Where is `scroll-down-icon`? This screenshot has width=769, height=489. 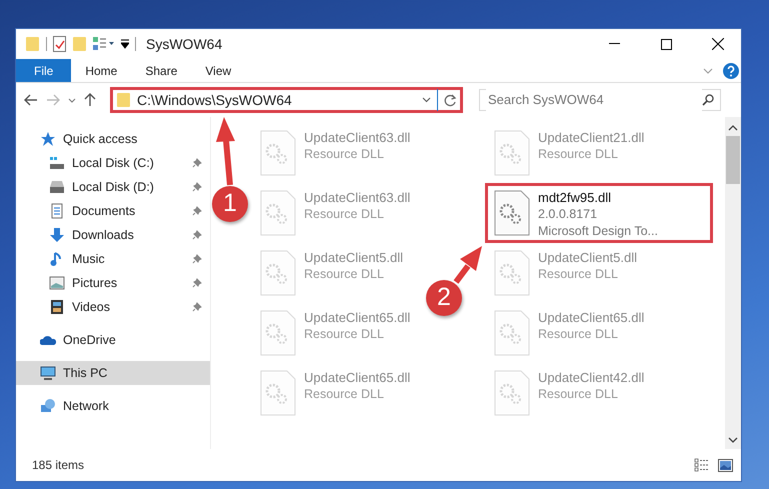
scroll-down-icon is located at coordinates (733, 440).